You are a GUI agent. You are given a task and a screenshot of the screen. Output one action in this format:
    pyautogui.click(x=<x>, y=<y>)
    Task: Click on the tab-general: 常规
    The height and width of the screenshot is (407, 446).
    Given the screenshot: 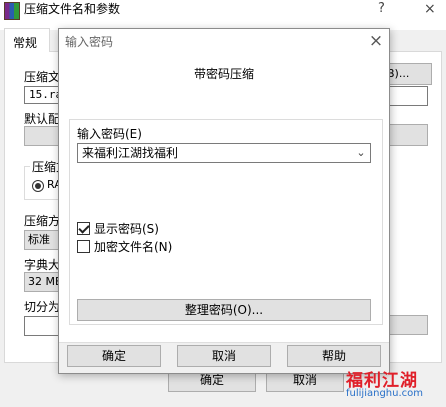 What is the action you would take?
    pyautogui.click(x=27, y=40)
    